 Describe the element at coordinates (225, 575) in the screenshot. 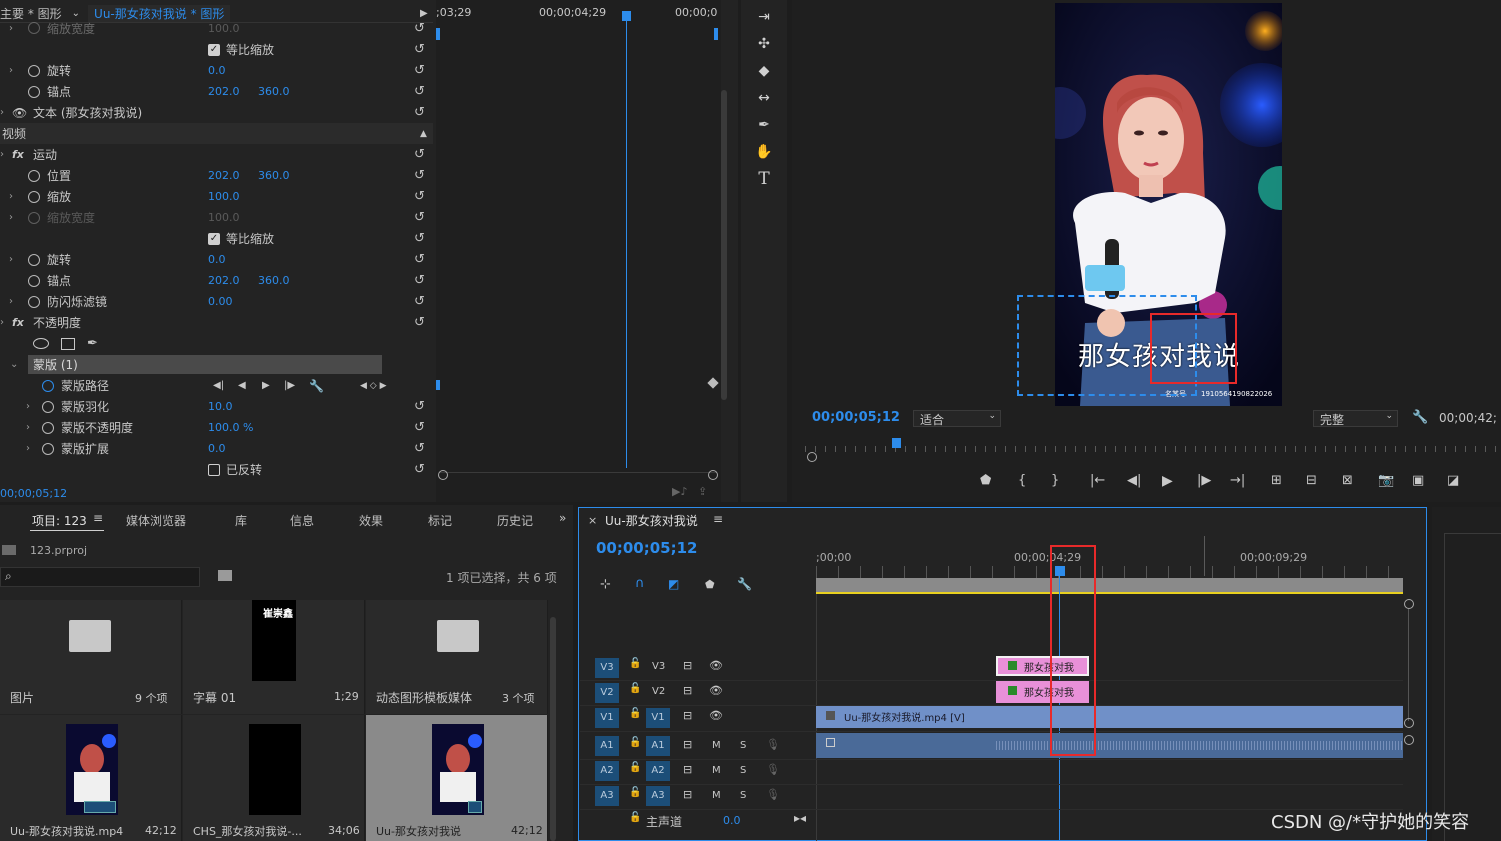

I see `new-bin-icon` at that location.